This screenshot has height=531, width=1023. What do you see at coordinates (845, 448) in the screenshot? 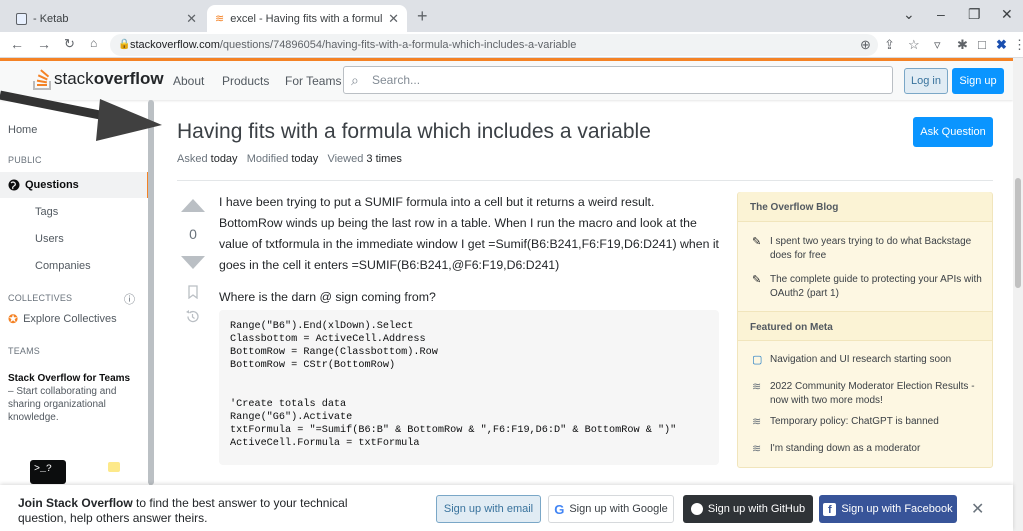
I see `meta-item-text: I'm standing down as a moderator` at bounding box center [845, 448].